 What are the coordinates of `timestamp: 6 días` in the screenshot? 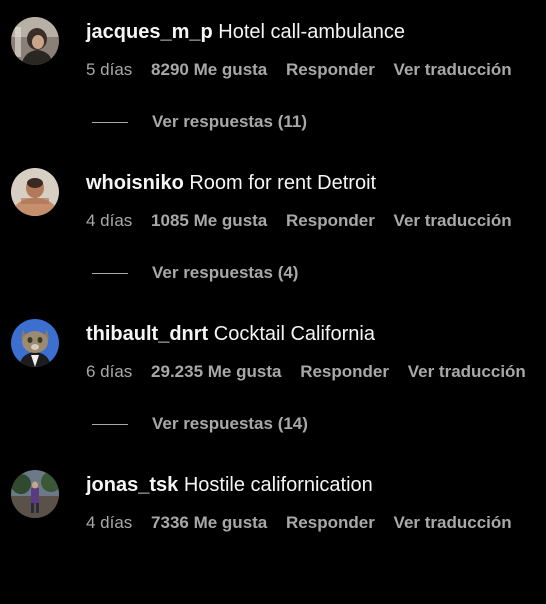 It's located at (109, 371).